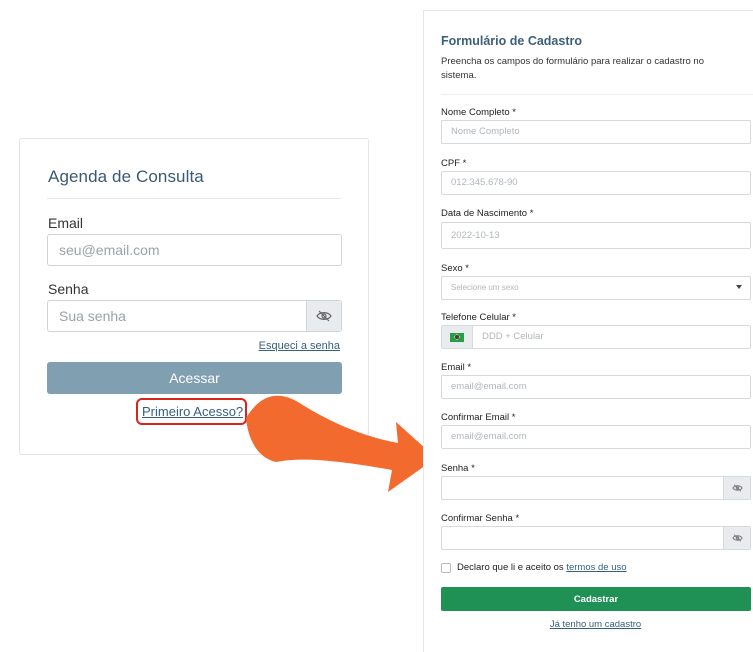 The image size is (753, 652). What do you see at coordinates (513, 336) in the screenshot?
I see `phone-placeholder: DDD + Celular` at bounding box center [513, 336].